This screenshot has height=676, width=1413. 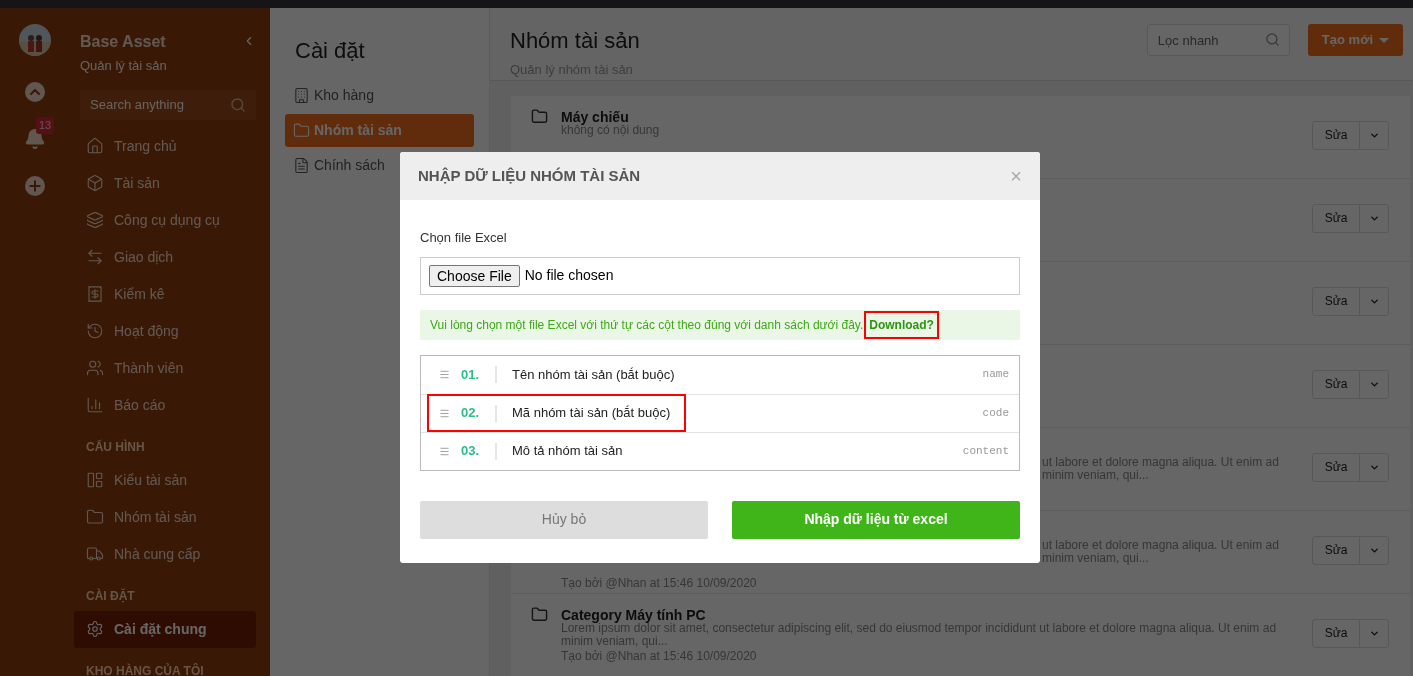 I want to click on box-icon, so click(x=95, y=183).